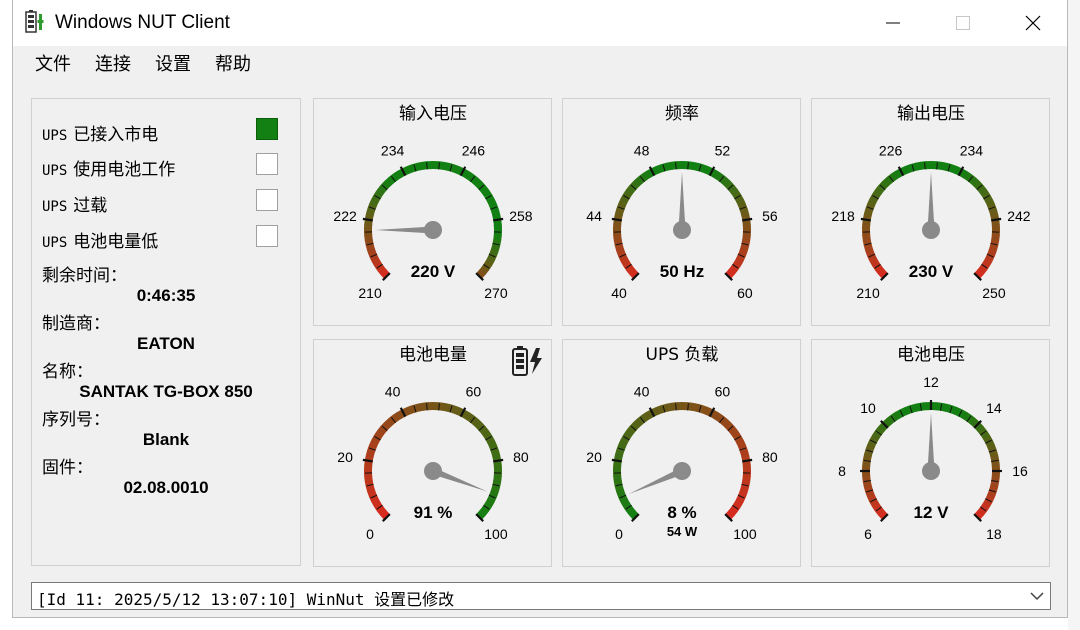  Describe the element at coordinates (933, 443) in the screenshot. I see `gauge-dial: 电池电压 6 8 10 12 14 16 18 12 V` at that location.